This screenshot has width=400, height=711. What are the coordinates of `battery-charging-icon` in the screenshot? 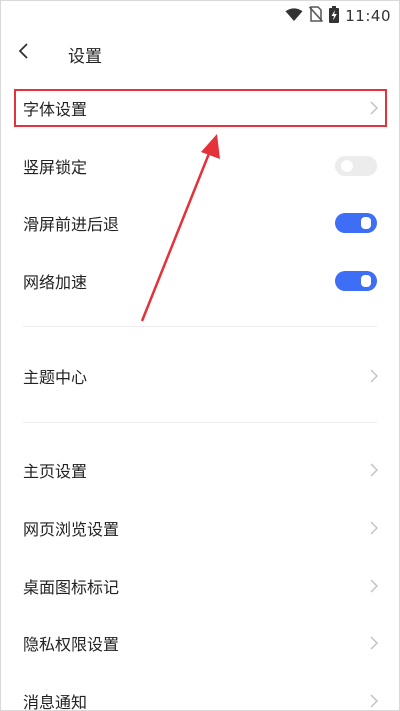 It's located at (334, 16).